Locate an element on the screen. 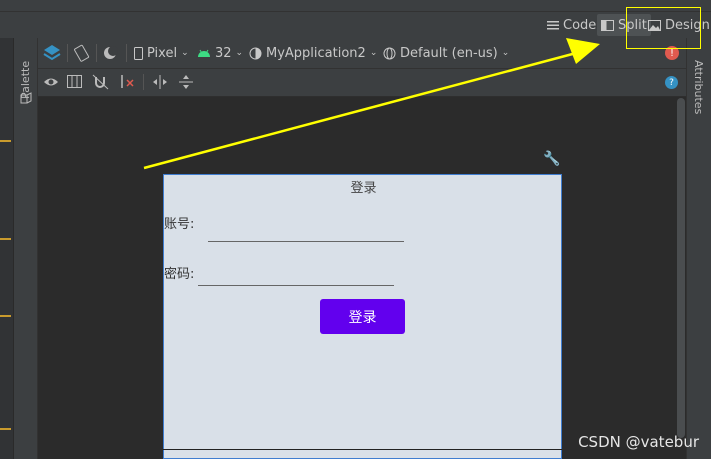 The height and width of the screenshot is (459, 711). canvas-scrollbar is located at coordinates (681, 268).